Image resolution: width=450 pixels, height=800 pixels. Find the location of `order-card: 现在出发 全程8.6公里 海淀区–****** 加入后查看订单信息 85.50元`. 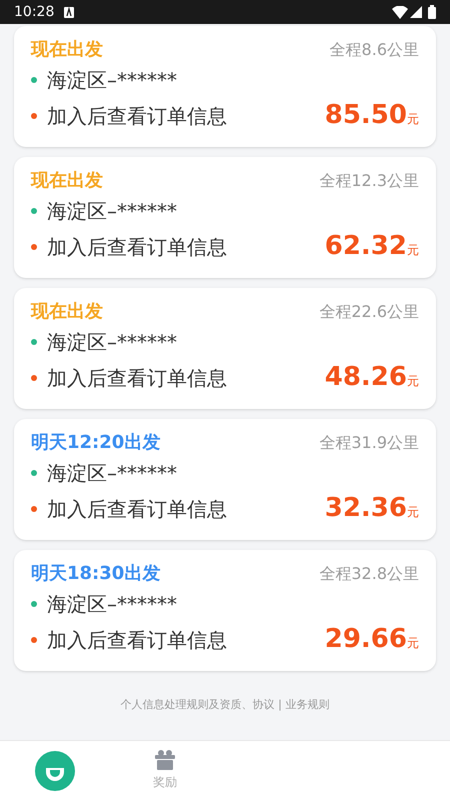

order-card: 现在出发 全程8.6公里 海淀区–****** 加入后查看订单信息 85.50元 is located at coordinates (225, 86).